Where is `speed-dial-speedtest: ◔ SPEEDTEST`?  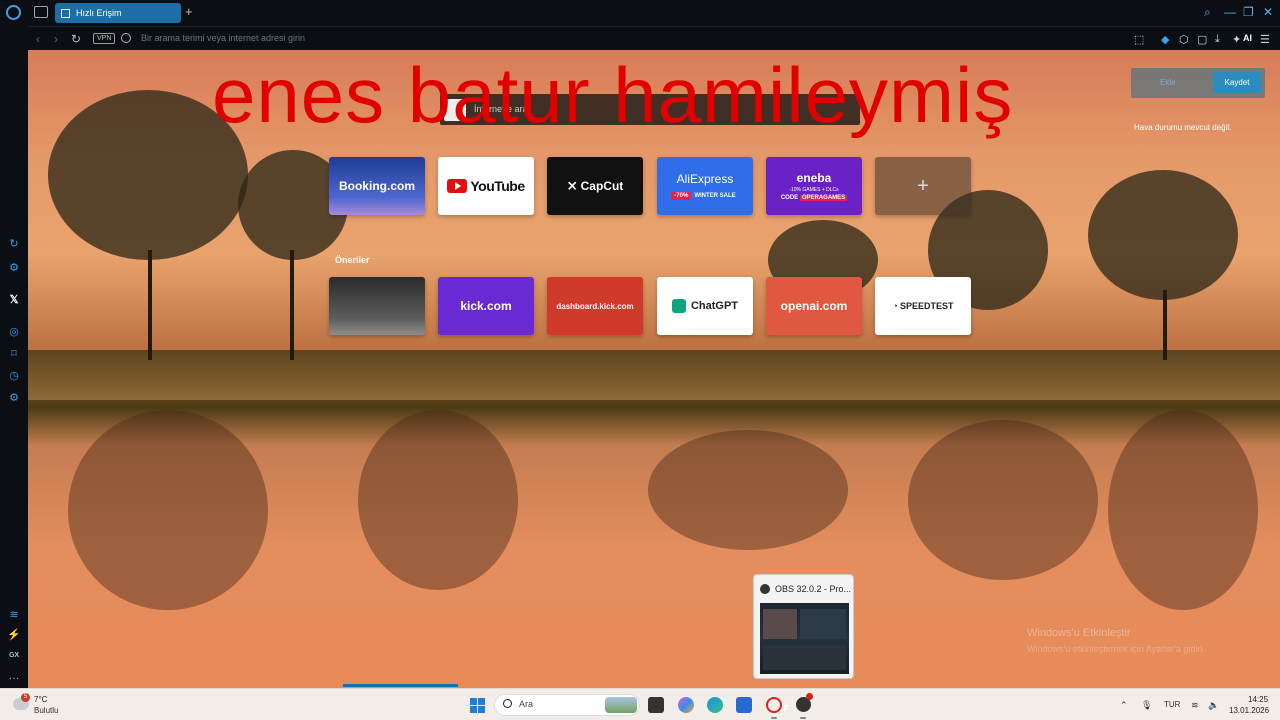
speed-dial-speedtest: ◔ SPEEDTEST is located at coordinates (923, 306).